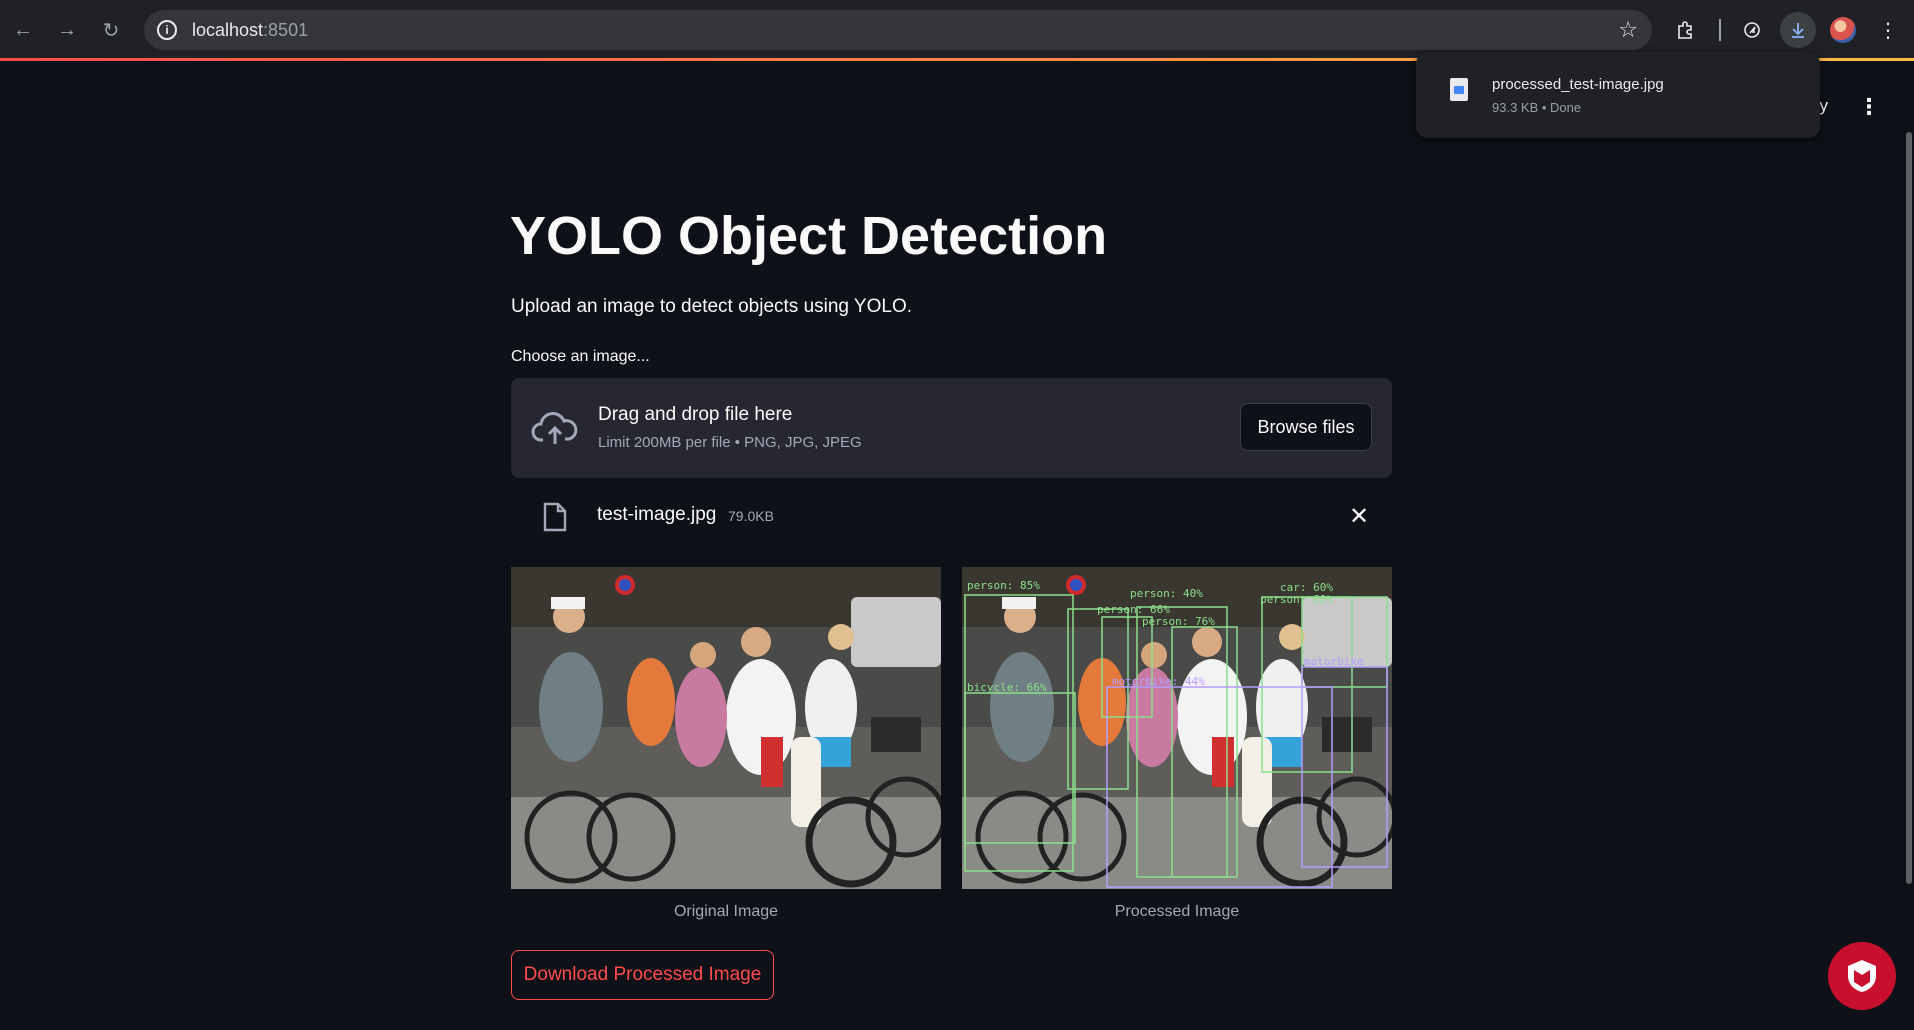 The image size is (1914, 1030). I want to click on url-host: localhost, so click(228, 30).